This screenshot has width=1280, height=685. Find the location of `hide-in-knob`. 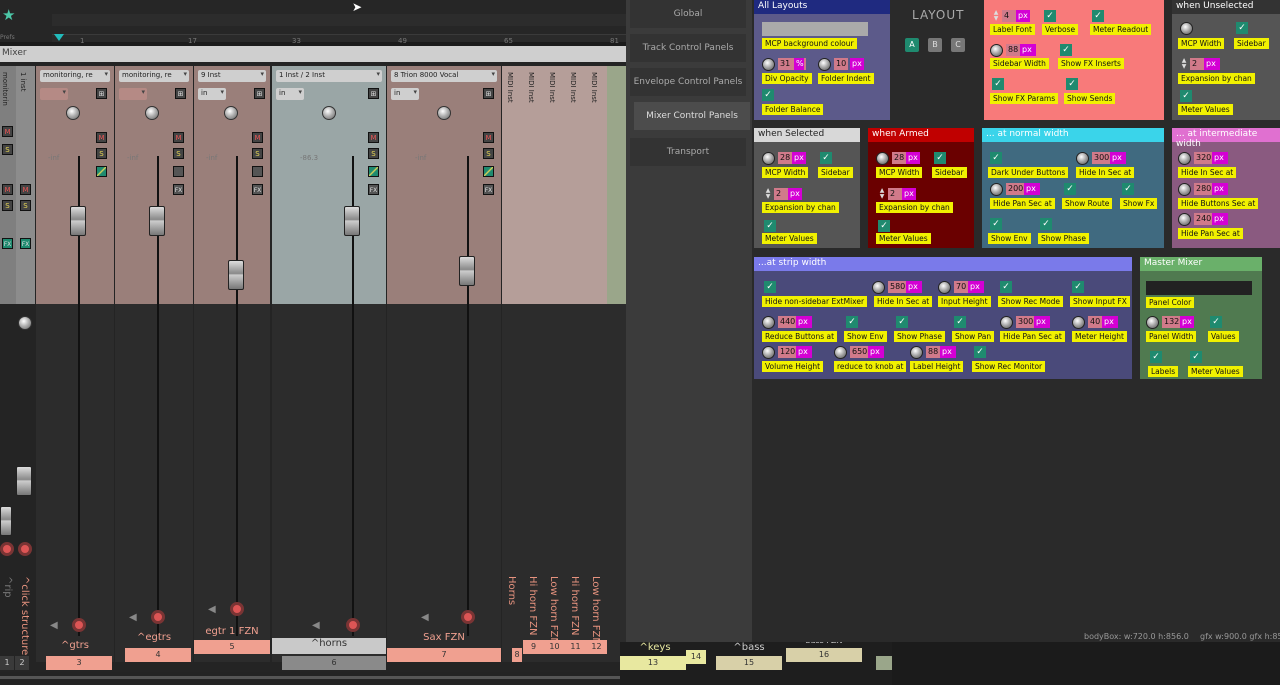

hide-in-knob is located at coordinates (878, 287).